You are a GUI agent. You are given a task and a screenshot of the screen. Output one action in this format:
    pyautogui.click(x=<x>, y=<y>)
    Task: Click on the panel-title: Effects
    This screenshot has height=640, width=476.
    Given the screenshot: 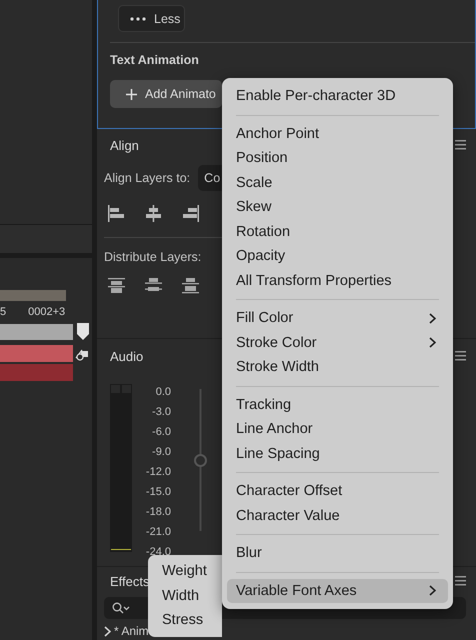 What is the action you would take?
    pyautogui.click(x=130, y=581)
    